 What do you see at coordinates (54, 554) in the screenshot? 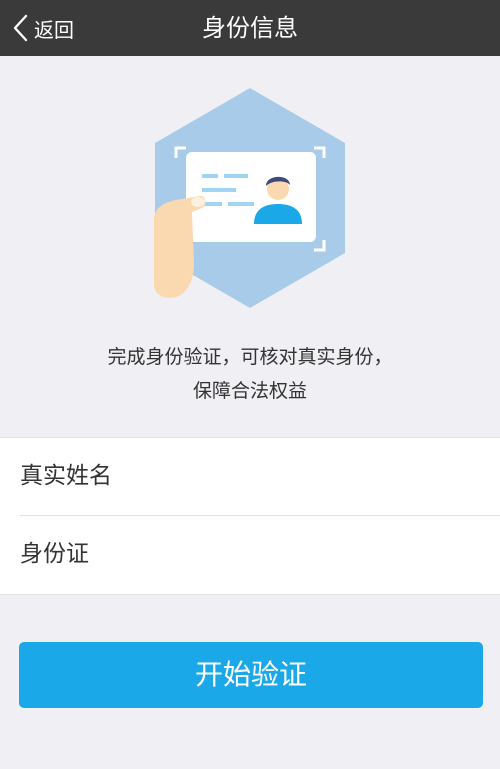
I see `id-card-label: 身份证` at bounding box center [54, 554].